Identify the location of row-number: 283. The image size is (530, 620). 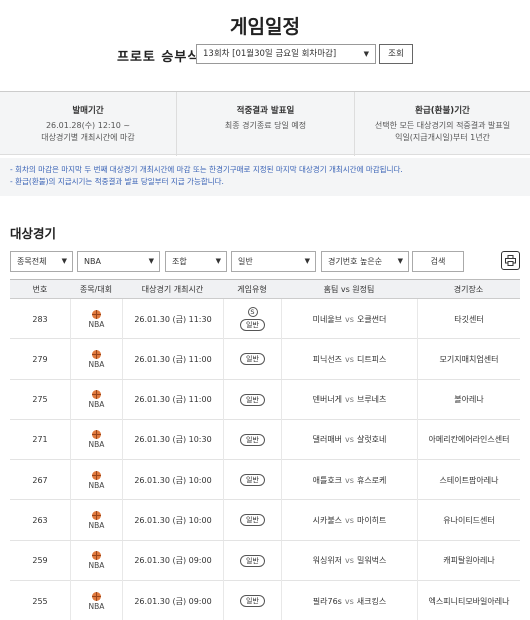
(40, 319).